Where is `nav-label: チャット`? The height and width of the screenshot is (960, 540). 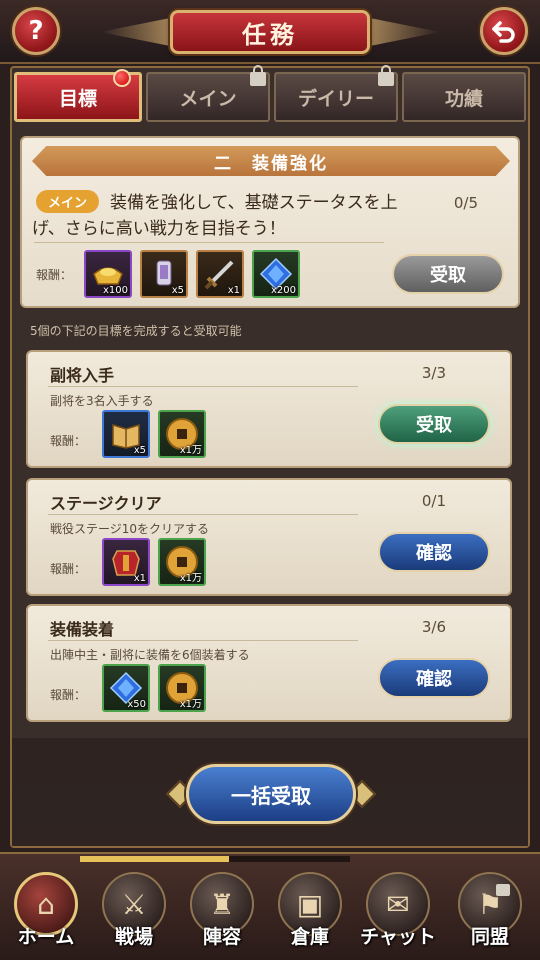 nav-label: チャット is located at coordinates (398, 937).